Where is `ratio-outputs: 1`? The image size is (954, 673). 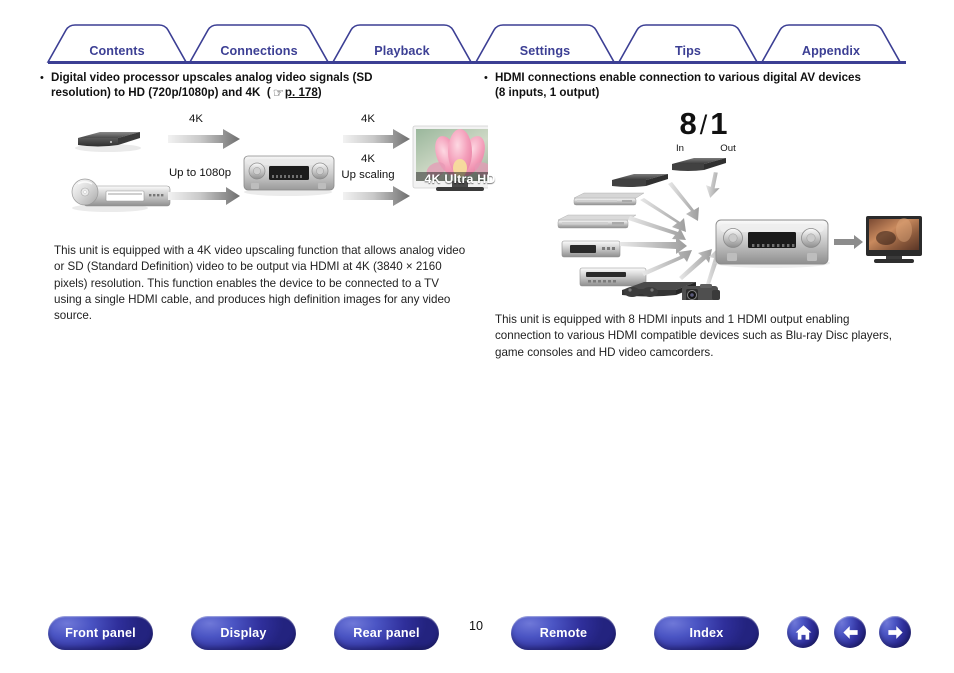 ratio-outputs: 1 is located at coordinates (719, 123).